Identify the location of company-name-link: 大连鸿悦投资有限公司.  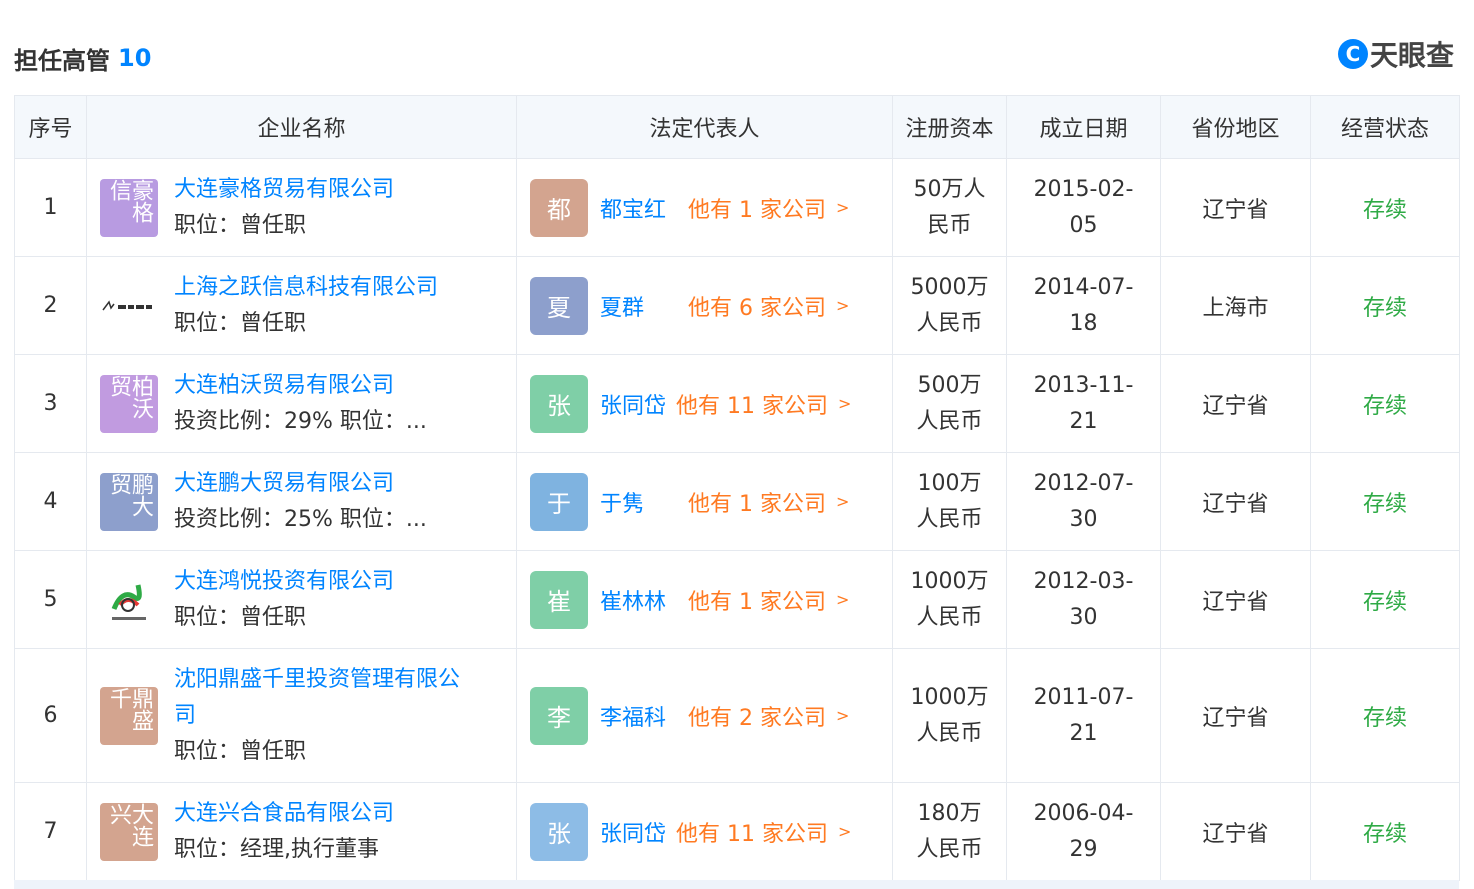
(284, 582).